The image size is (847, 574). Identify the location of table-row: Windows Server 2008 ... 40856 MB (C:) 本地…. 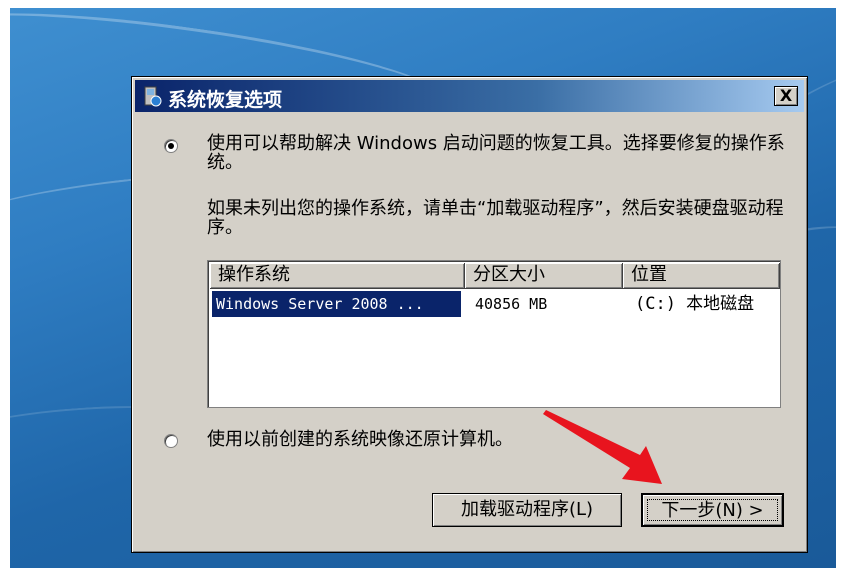
(494, 304).